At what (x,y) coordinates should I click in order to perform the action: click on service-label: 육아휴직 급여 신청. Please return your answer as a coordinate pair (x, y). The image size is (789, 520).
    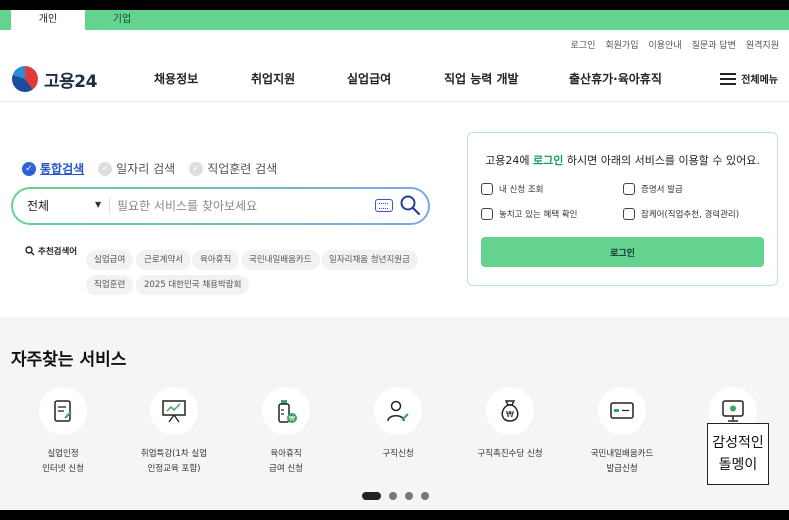
    Looking at the image, I should click on (286, 461).